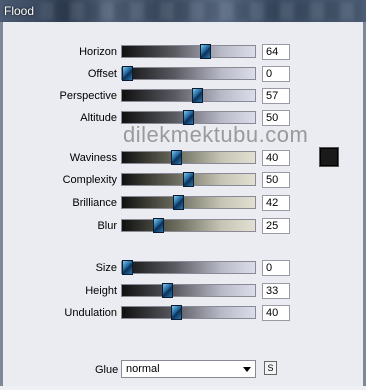  What do you see at coordinates (102, 74) in the screenshot?
I see `offset-label: Offset` at bounding box center [102, 74].